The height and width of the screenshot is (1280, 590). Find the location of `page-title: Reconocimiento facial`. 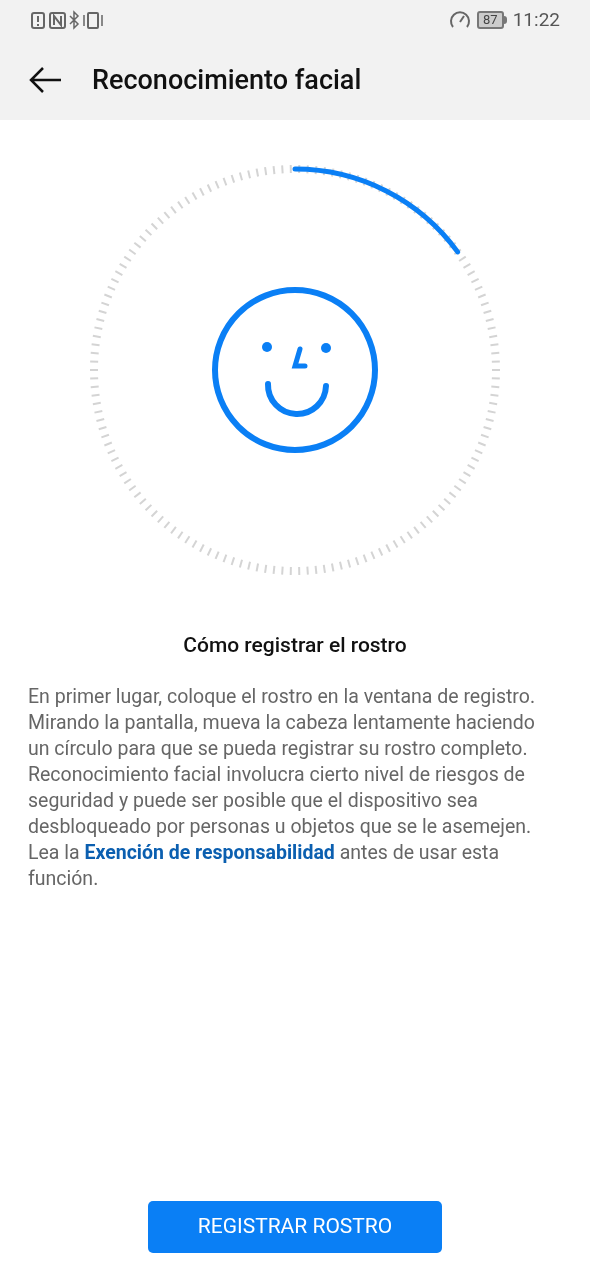

page-title: Reconocimiento facial is located at coordinates (227, 80).